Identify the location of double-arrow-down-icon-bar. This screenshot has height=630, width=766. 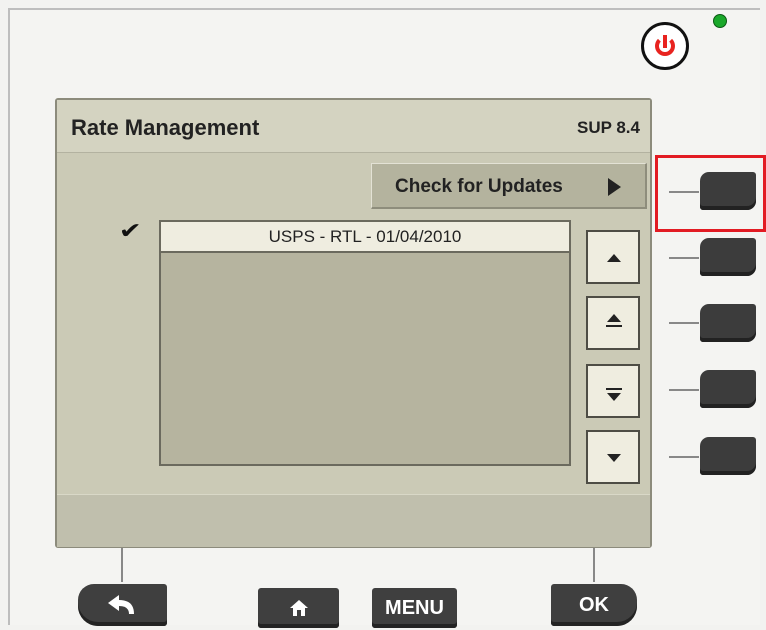
(614, 389).